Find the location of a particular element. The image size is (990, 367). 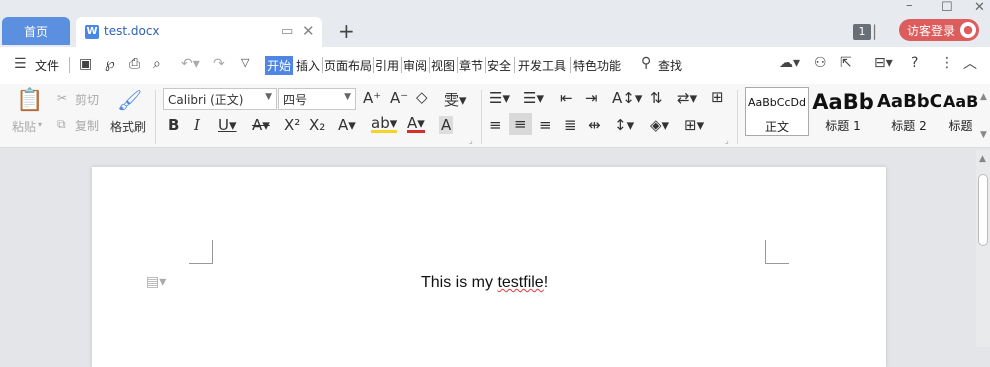

table-layout-icon: ⊞ is located at coordinates (717, 97).